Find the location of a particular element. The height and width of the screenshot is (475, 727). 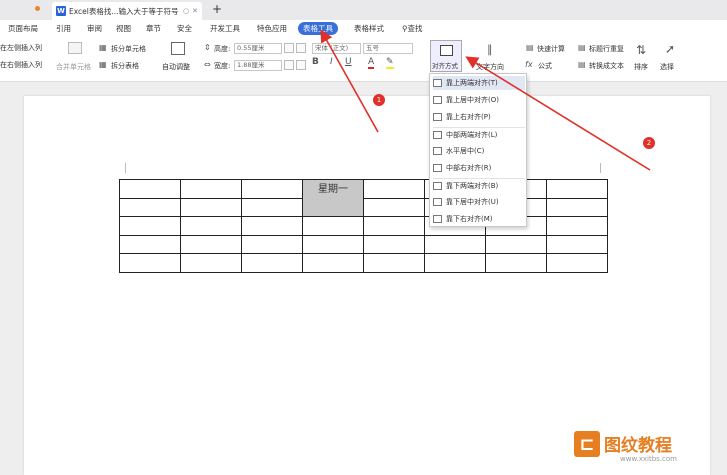

arrow-to-align-button is located at coordinates (558, 113).